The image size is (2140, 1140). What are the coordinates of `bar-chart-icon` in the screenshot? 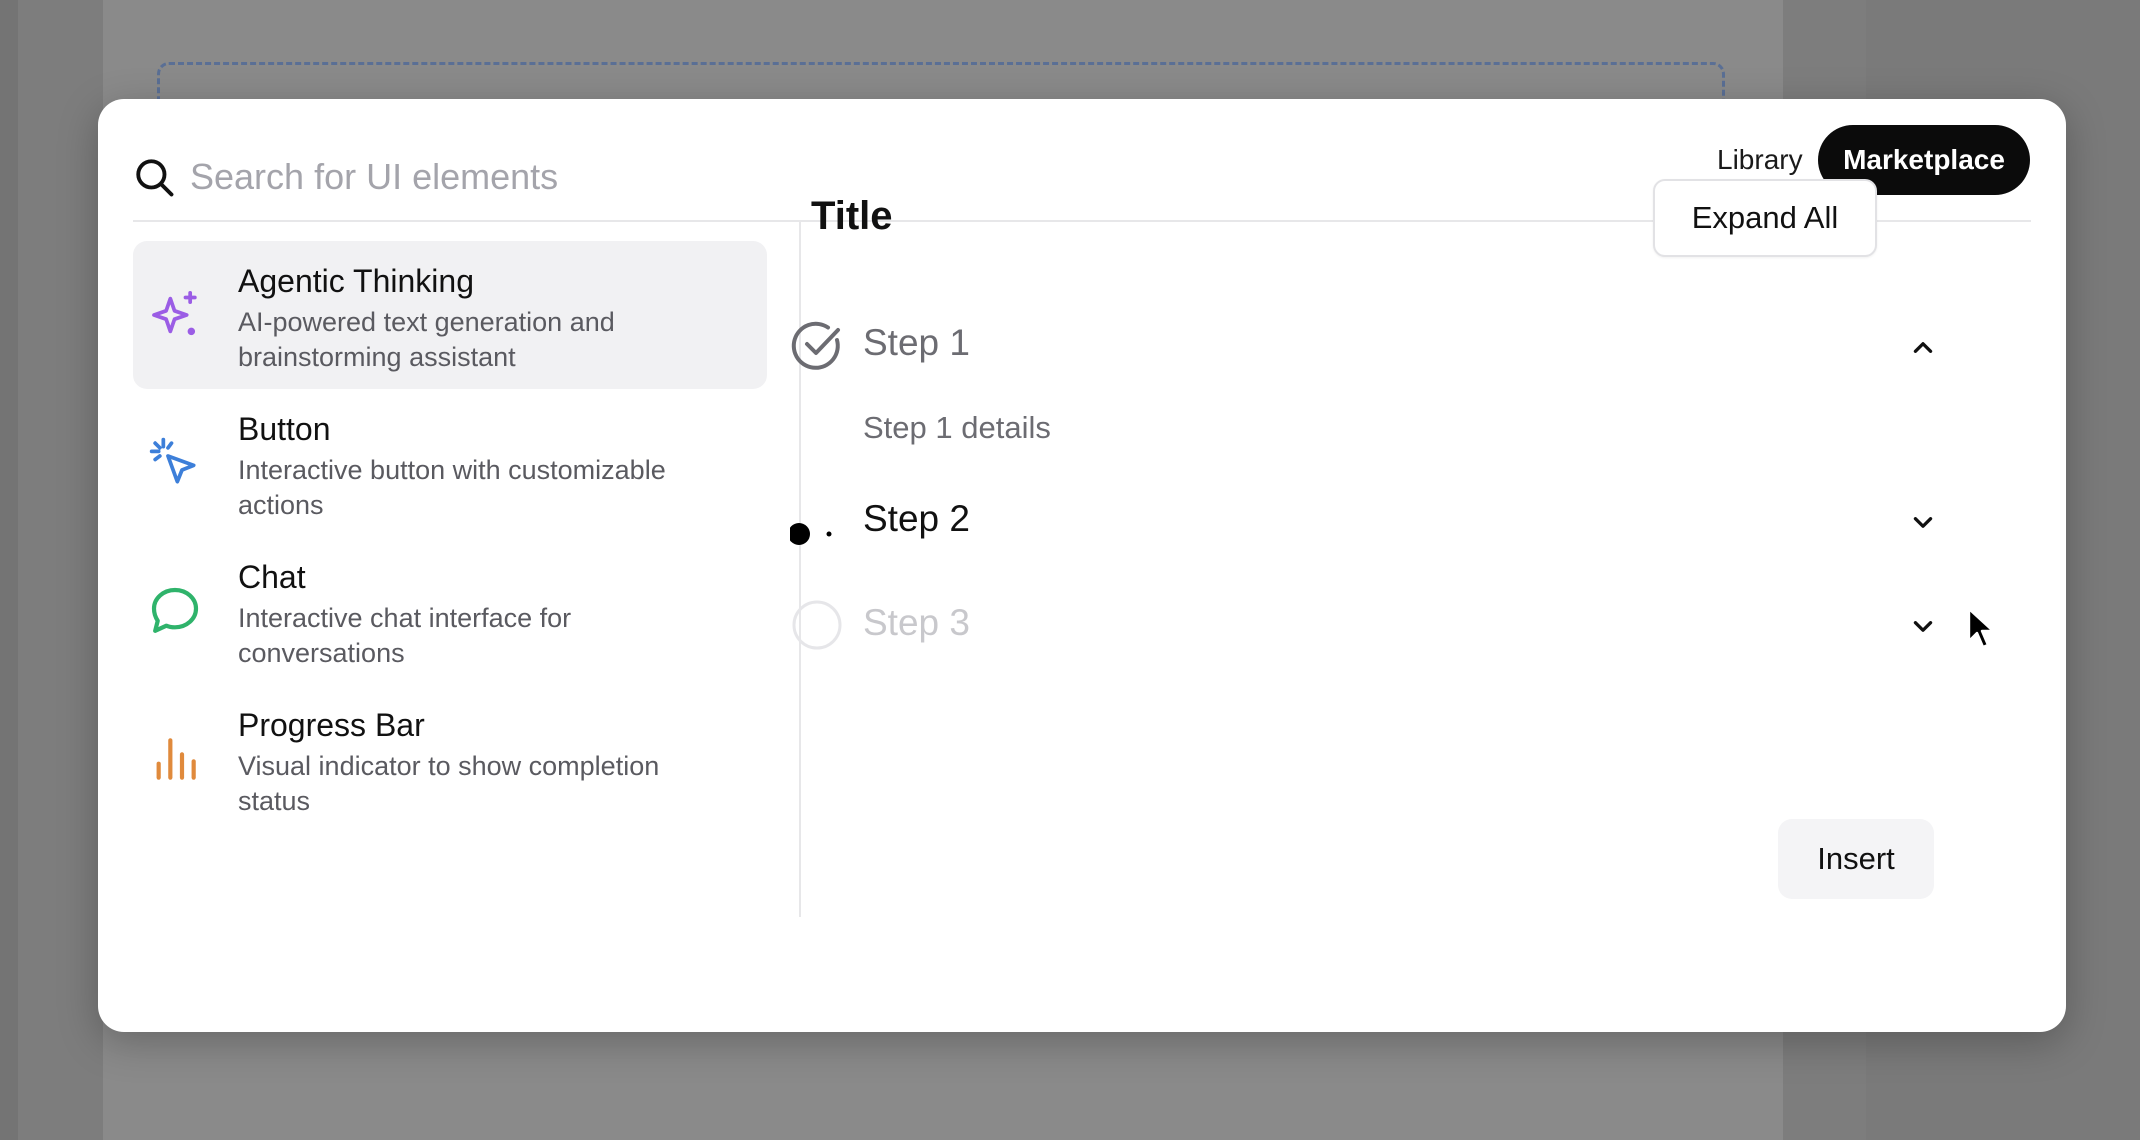 It's located at (176, 759).